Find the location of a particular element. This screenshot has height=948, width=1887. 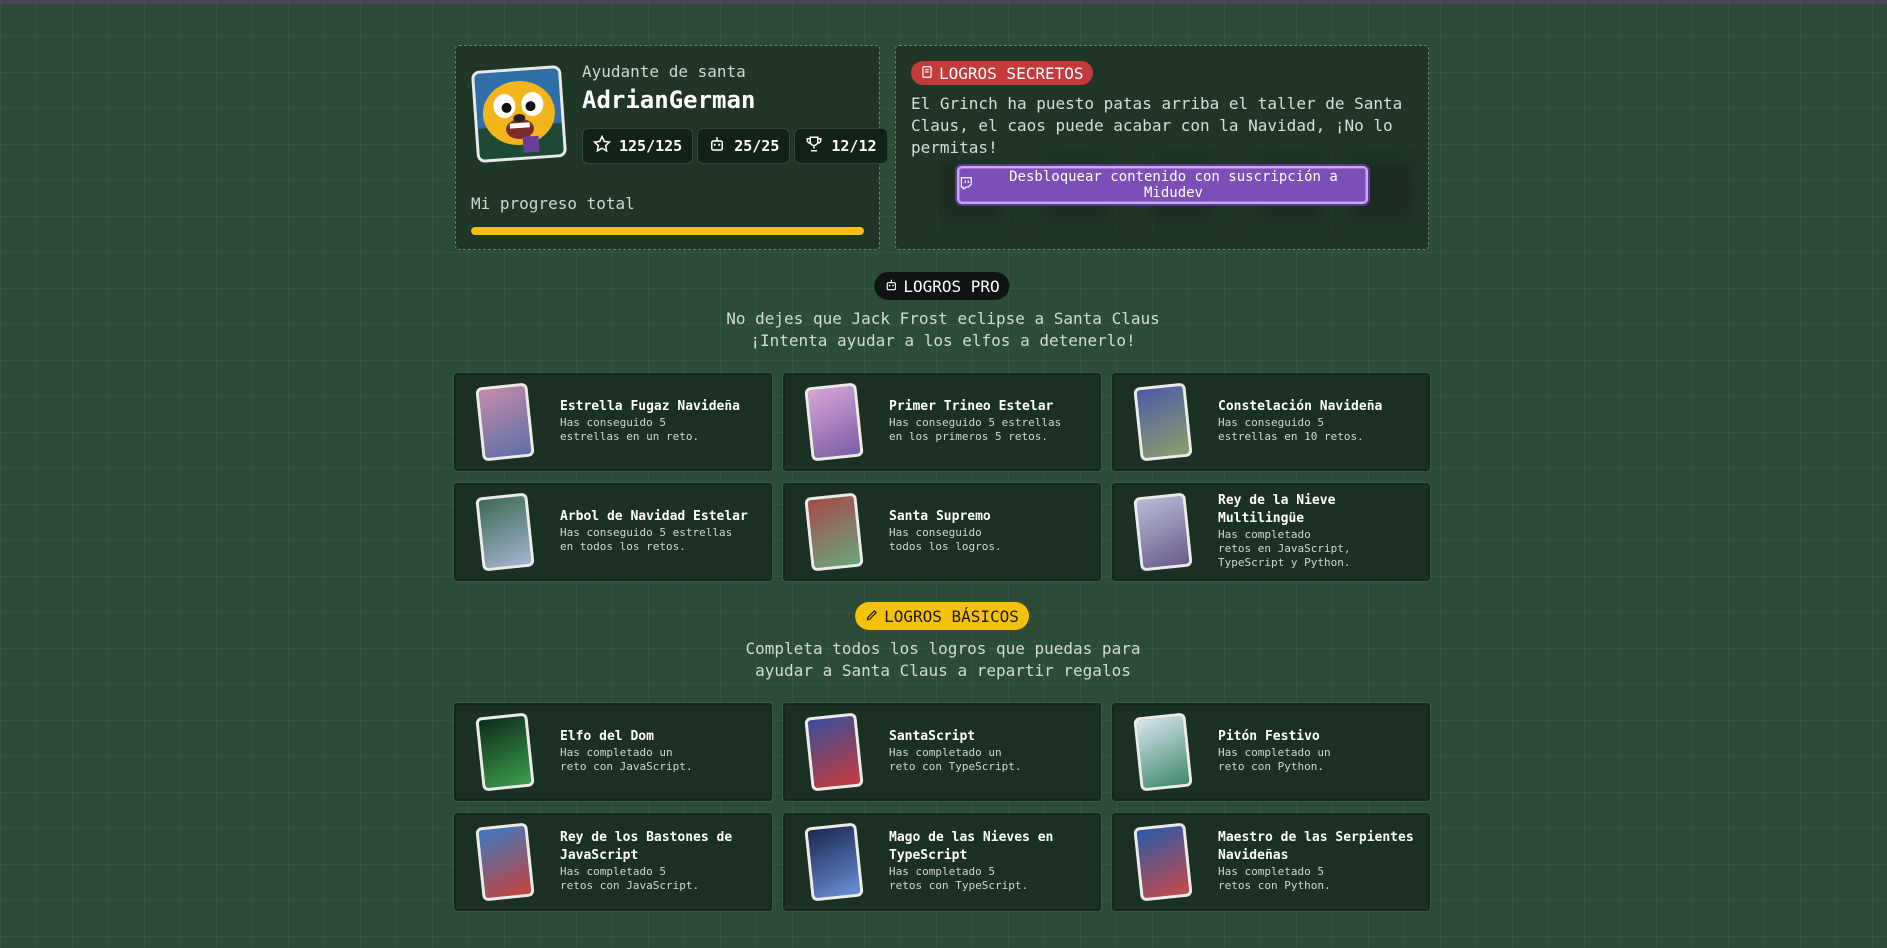

top-border is located at coordinates (943, 2).